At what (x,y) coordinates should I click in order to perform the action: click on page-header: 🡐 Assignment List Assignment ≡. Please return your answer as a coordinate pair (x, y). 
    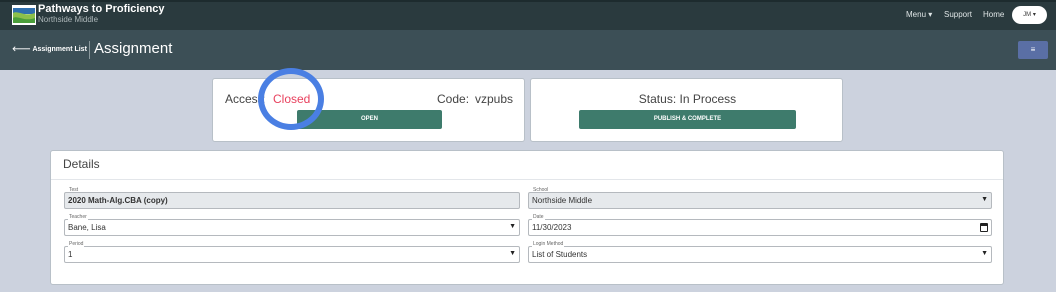
    Looking at the image, I should click on (528, 50).